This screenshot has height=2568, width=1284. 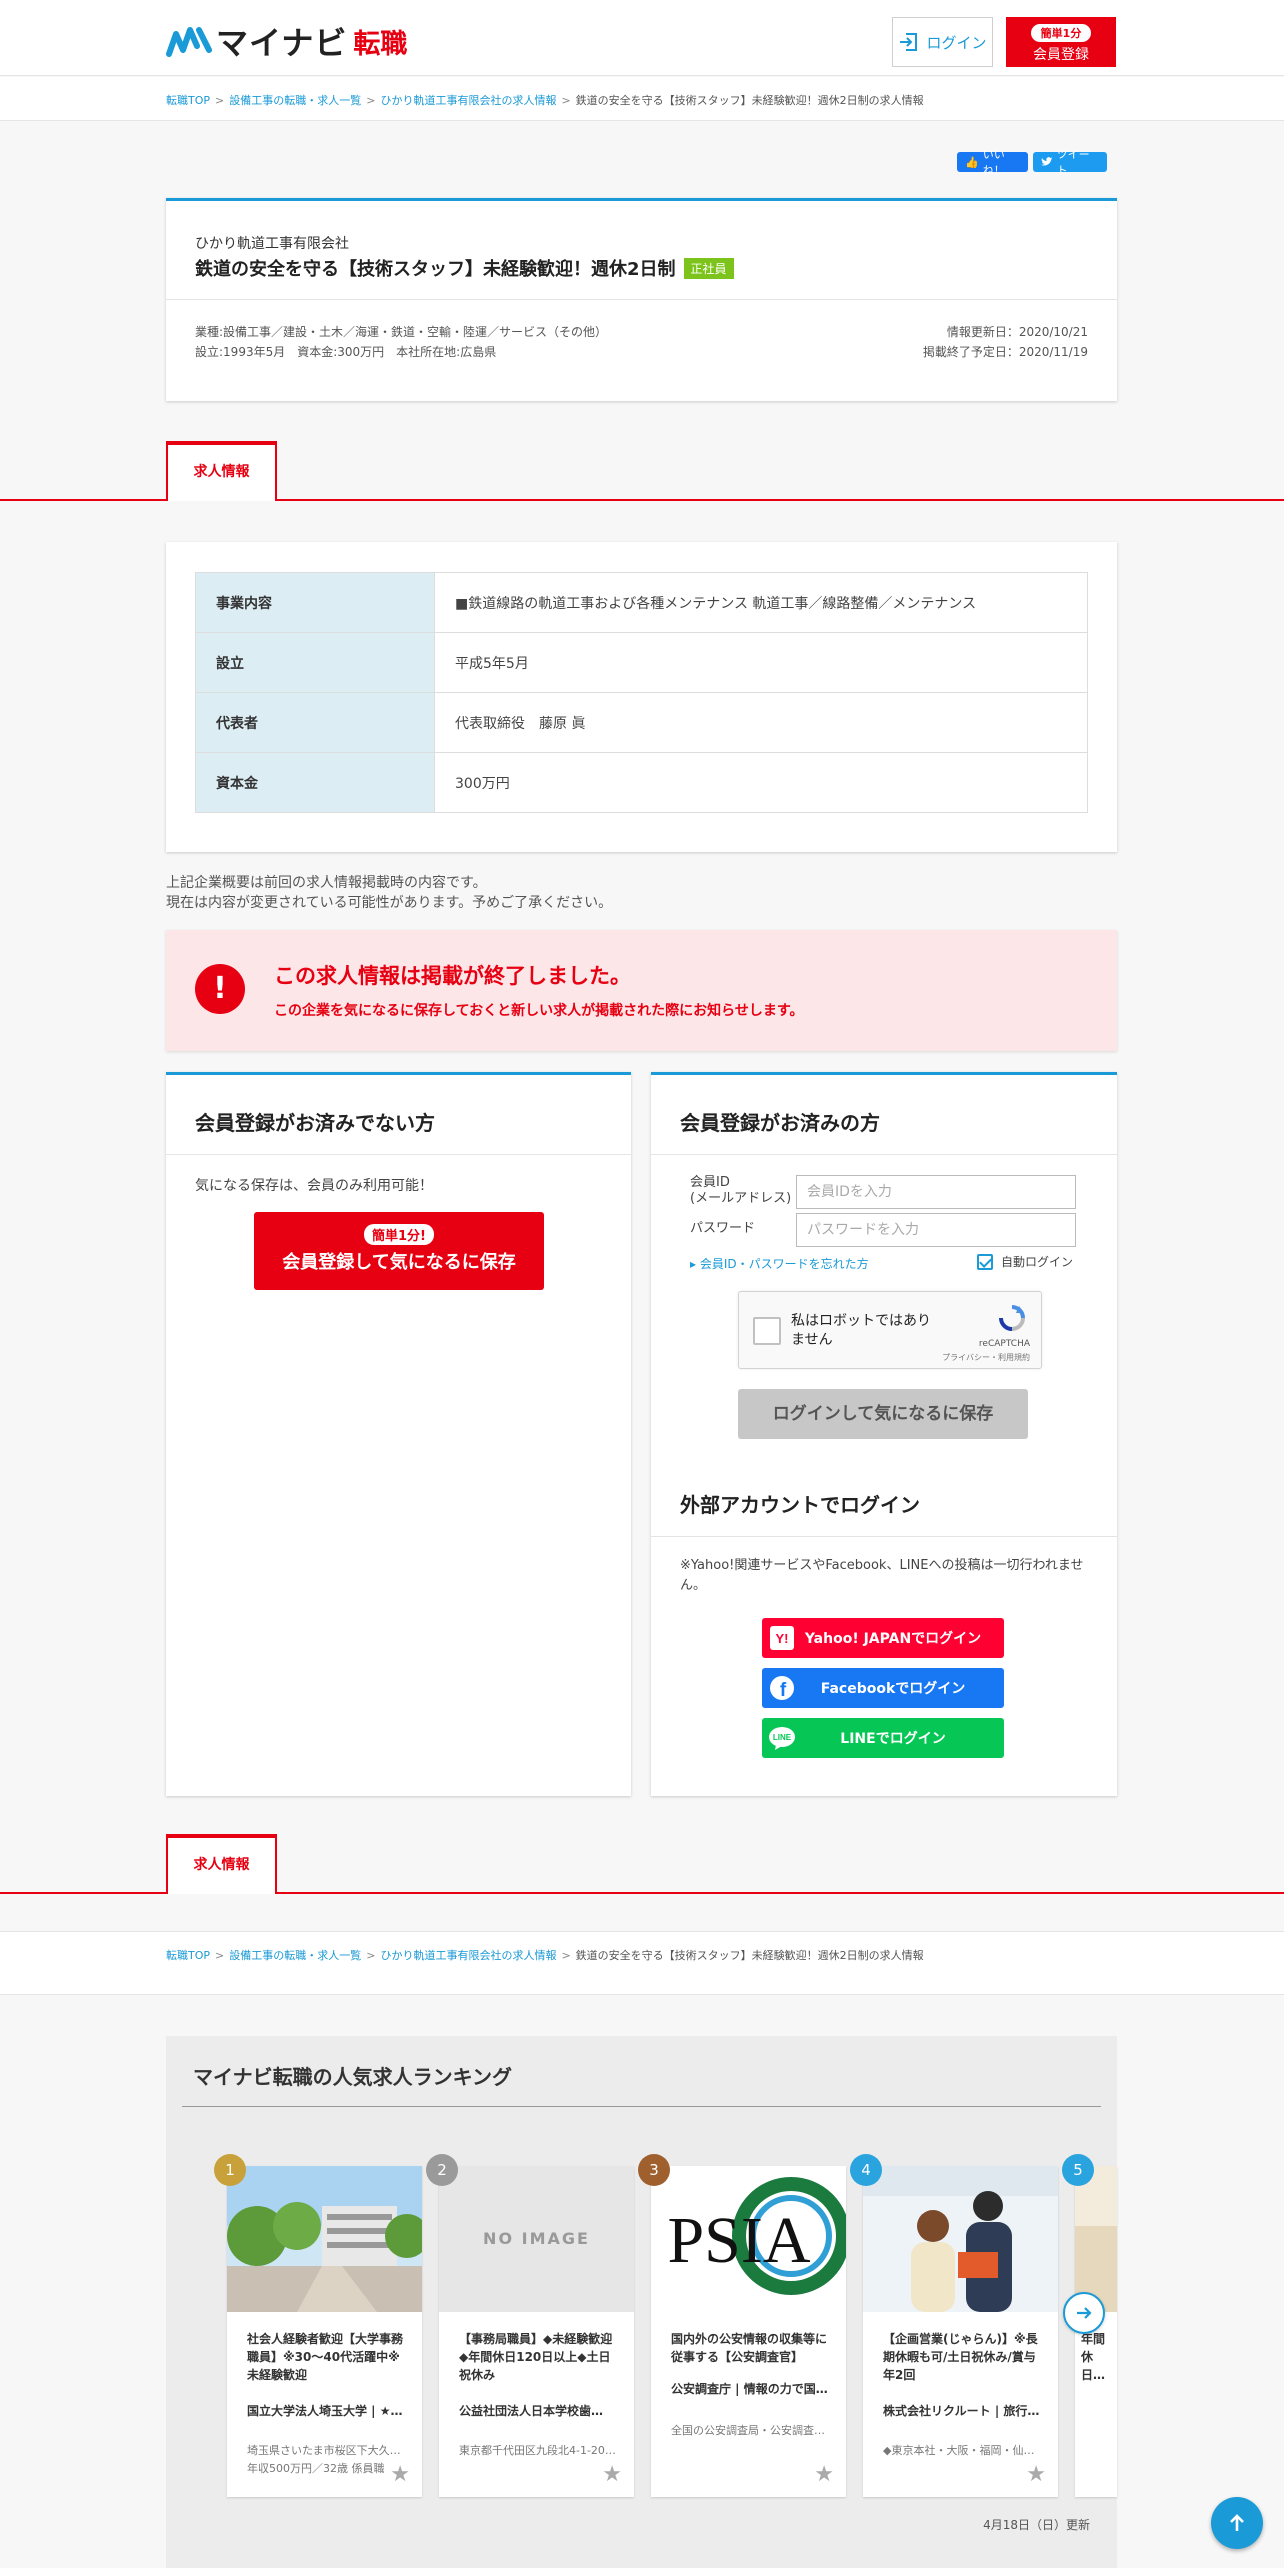 I want to click on auto-login-checkbox: 自動ログイン, so click(x=1025, y=1261).